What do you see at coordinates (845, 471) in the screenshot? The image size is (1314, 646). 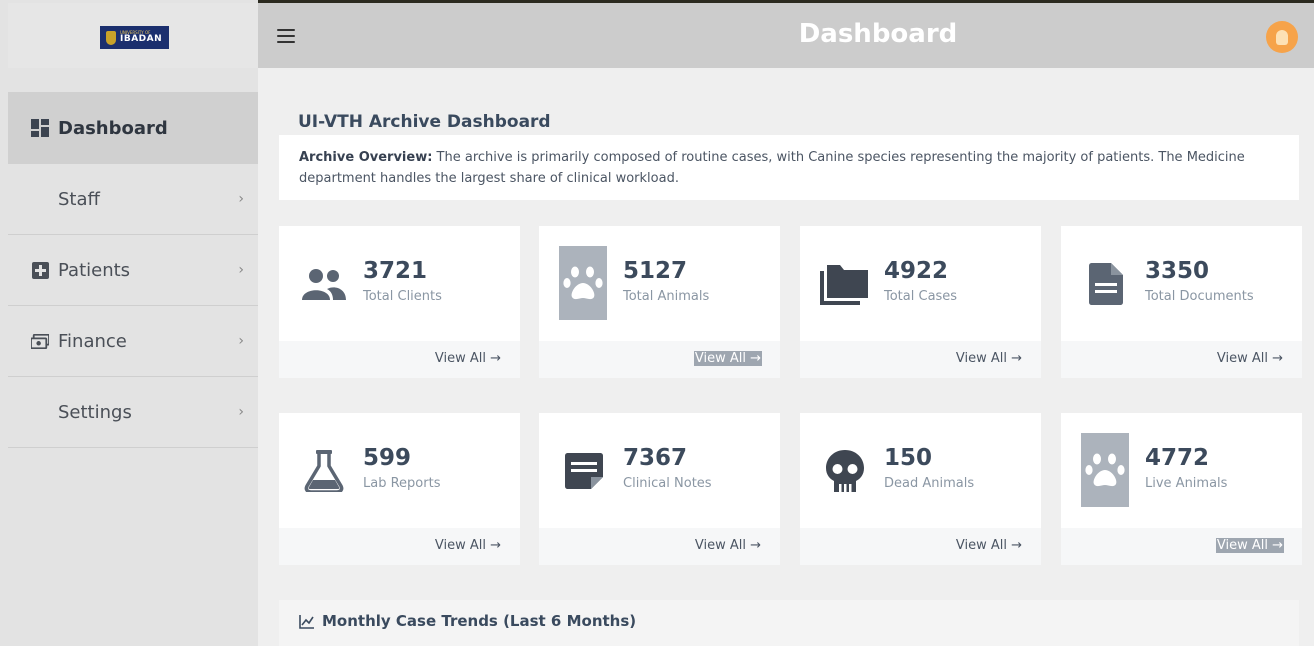 I see `skull-icon` at bounding box center [845, 471].